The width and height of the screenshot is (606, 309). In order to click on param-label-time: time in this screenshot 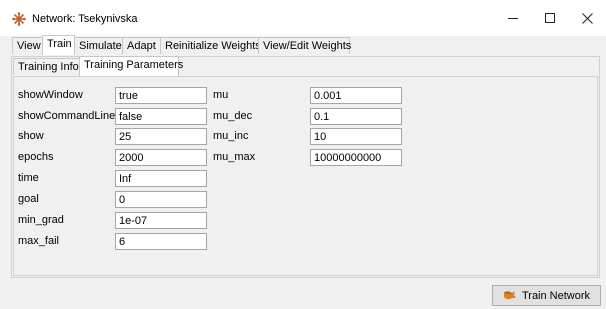, I will do `click(28, 178)`.